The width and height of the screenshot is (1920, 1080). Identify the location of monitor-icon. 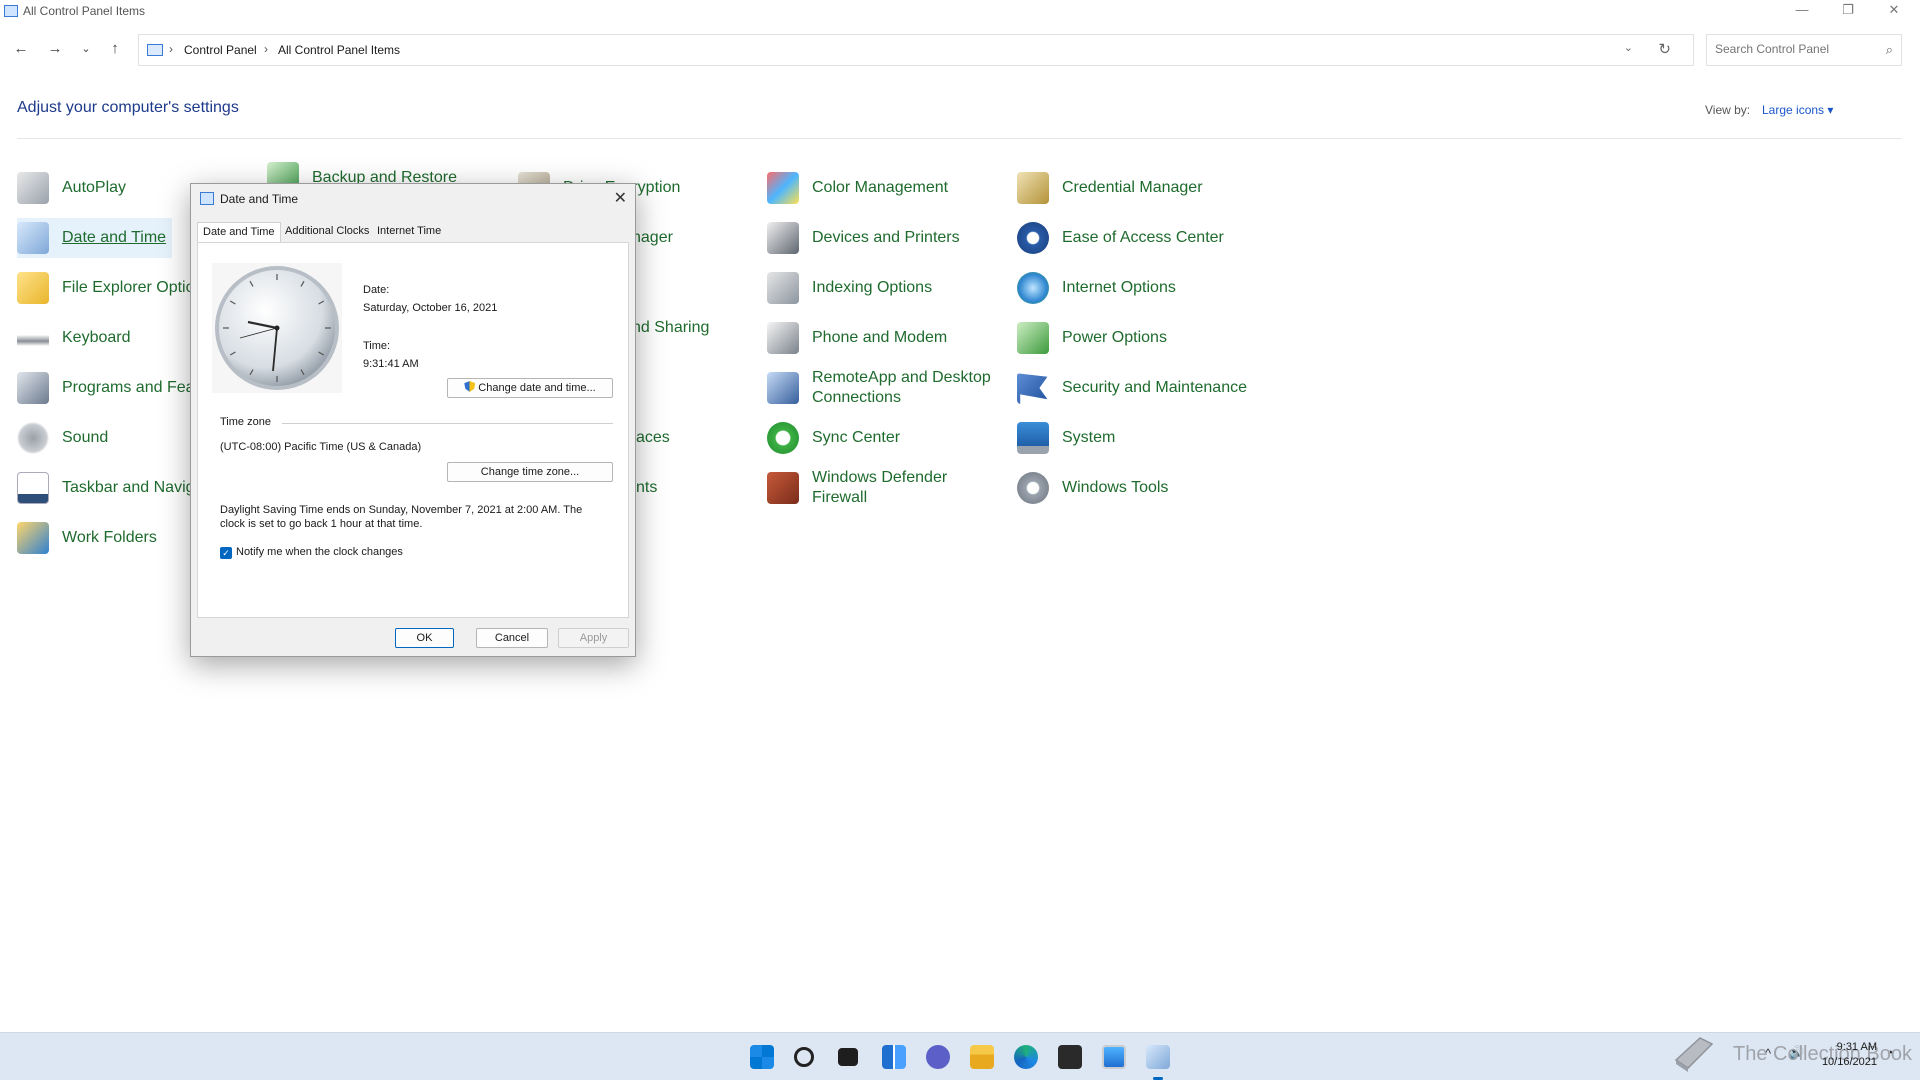
(1033, 438).